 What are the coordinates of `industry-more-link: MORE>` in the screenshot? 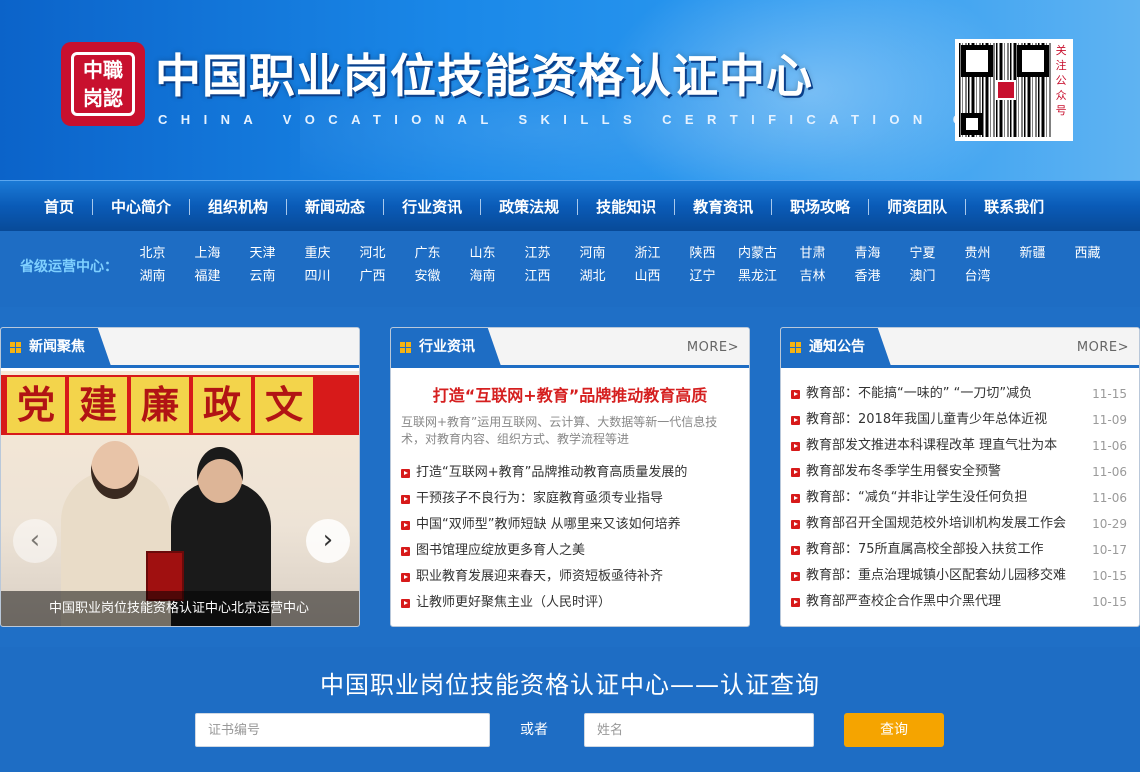 It's located at (713, 347).